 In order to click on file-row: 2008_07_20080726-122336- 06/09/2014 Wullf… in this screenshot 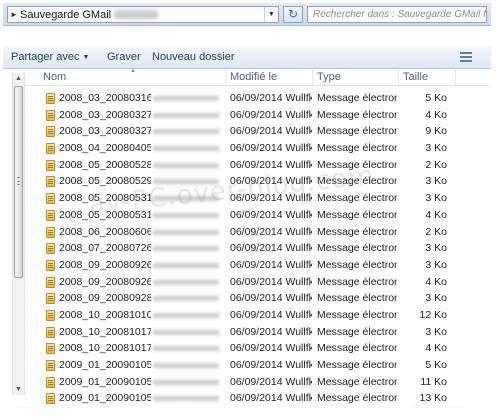, I will do `click(257, 248)`.